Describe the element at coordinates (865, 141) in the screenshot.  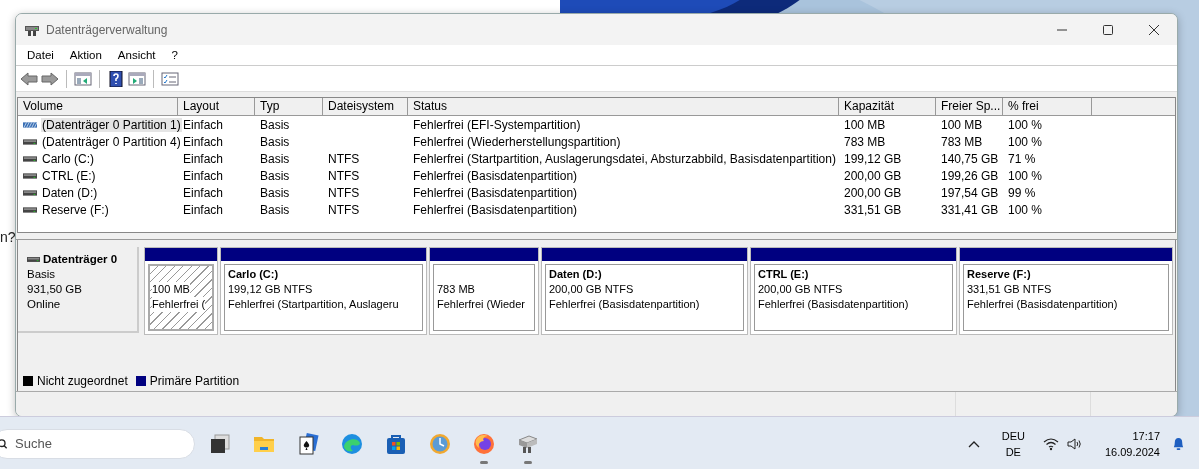
I see `table-cell: 783 MB` at that location.